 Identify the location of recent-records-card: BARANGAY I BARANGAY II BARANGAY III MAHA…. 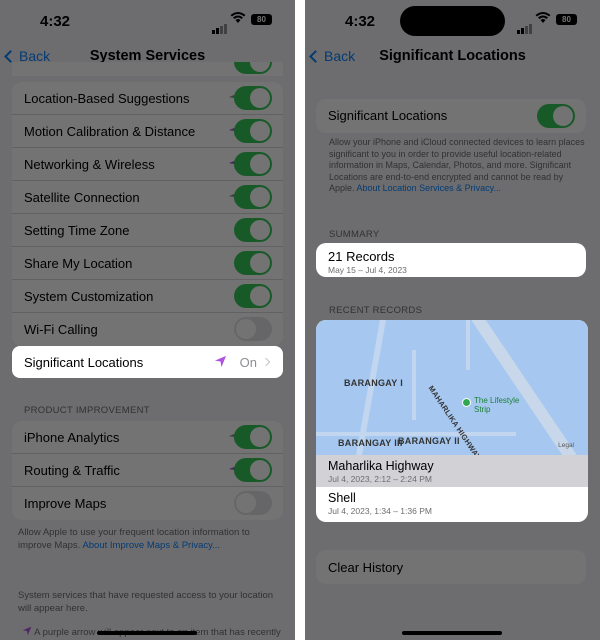
(452, 421).